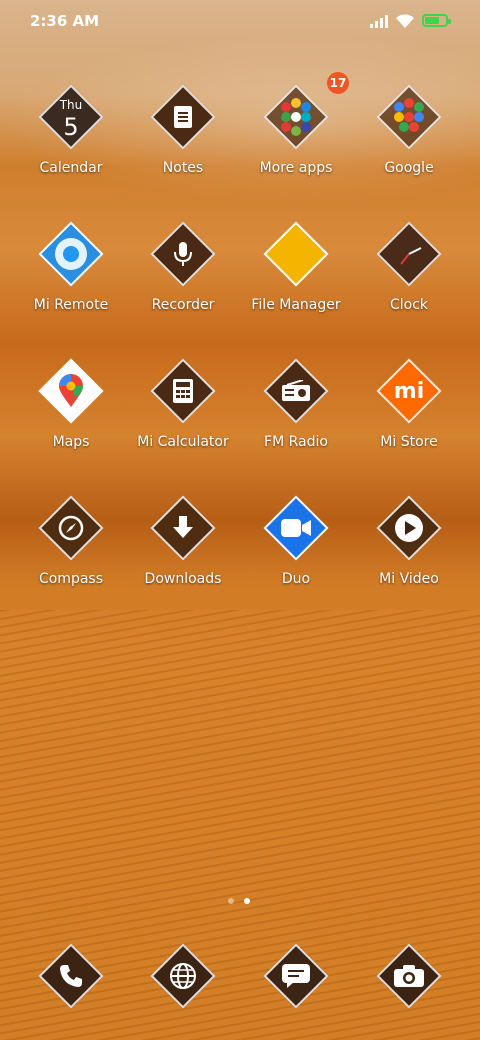 The height and width of the screenshot is (1040, 480). I want to click on microphone-icon, so click(183, 254).